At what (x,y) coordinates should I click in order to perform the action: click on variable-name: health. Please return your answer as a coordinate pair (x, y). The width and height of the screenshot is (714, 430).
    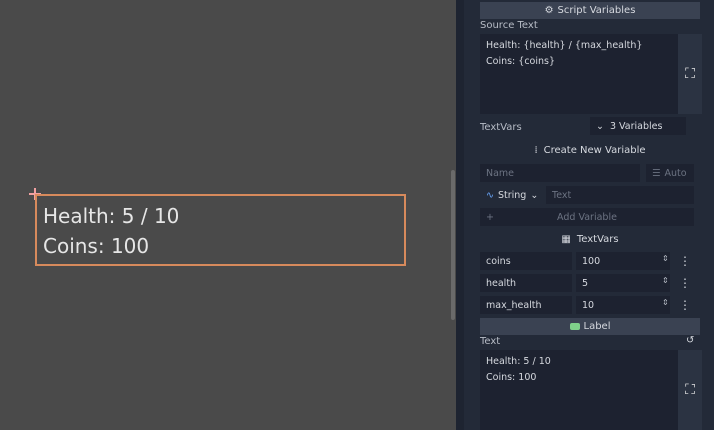
    Looking at the image, I should click on (501, 283).